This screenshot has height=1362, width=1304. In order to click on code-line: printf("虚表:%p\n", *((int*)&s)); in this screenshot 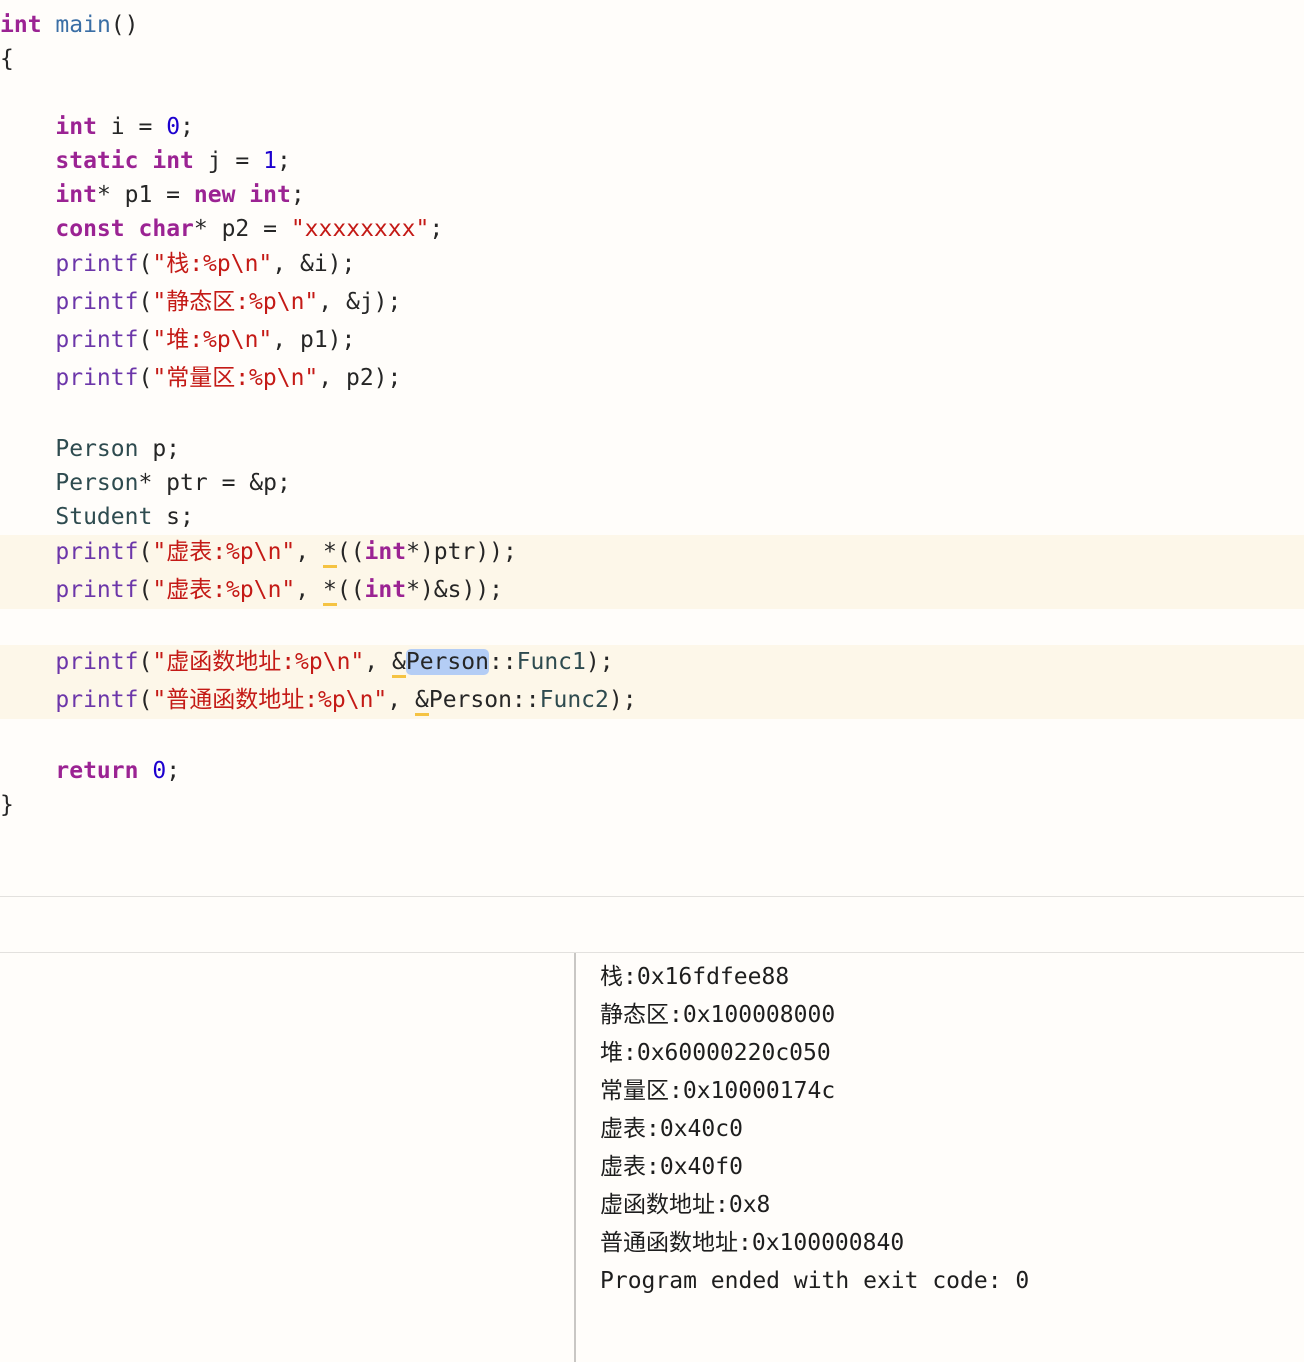, I will do `click(652, 590)`.